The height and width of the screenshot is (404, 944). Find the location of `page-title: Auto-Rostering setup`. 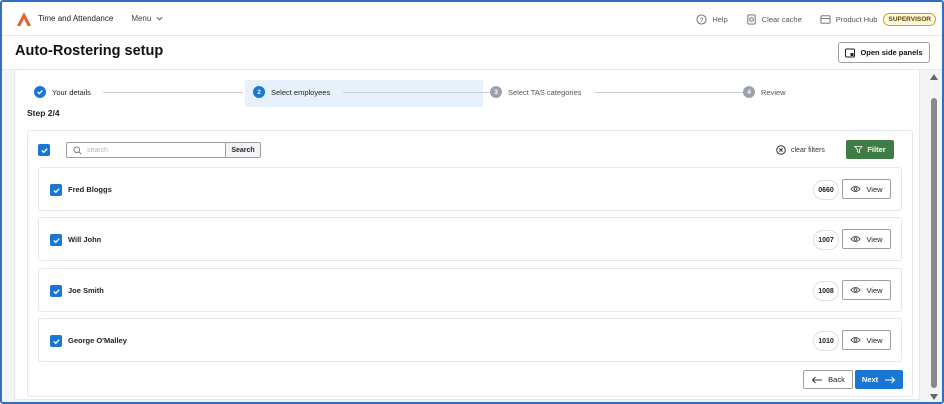

page-title: Auto-Rostering setup is located at coordinates (89, 51).